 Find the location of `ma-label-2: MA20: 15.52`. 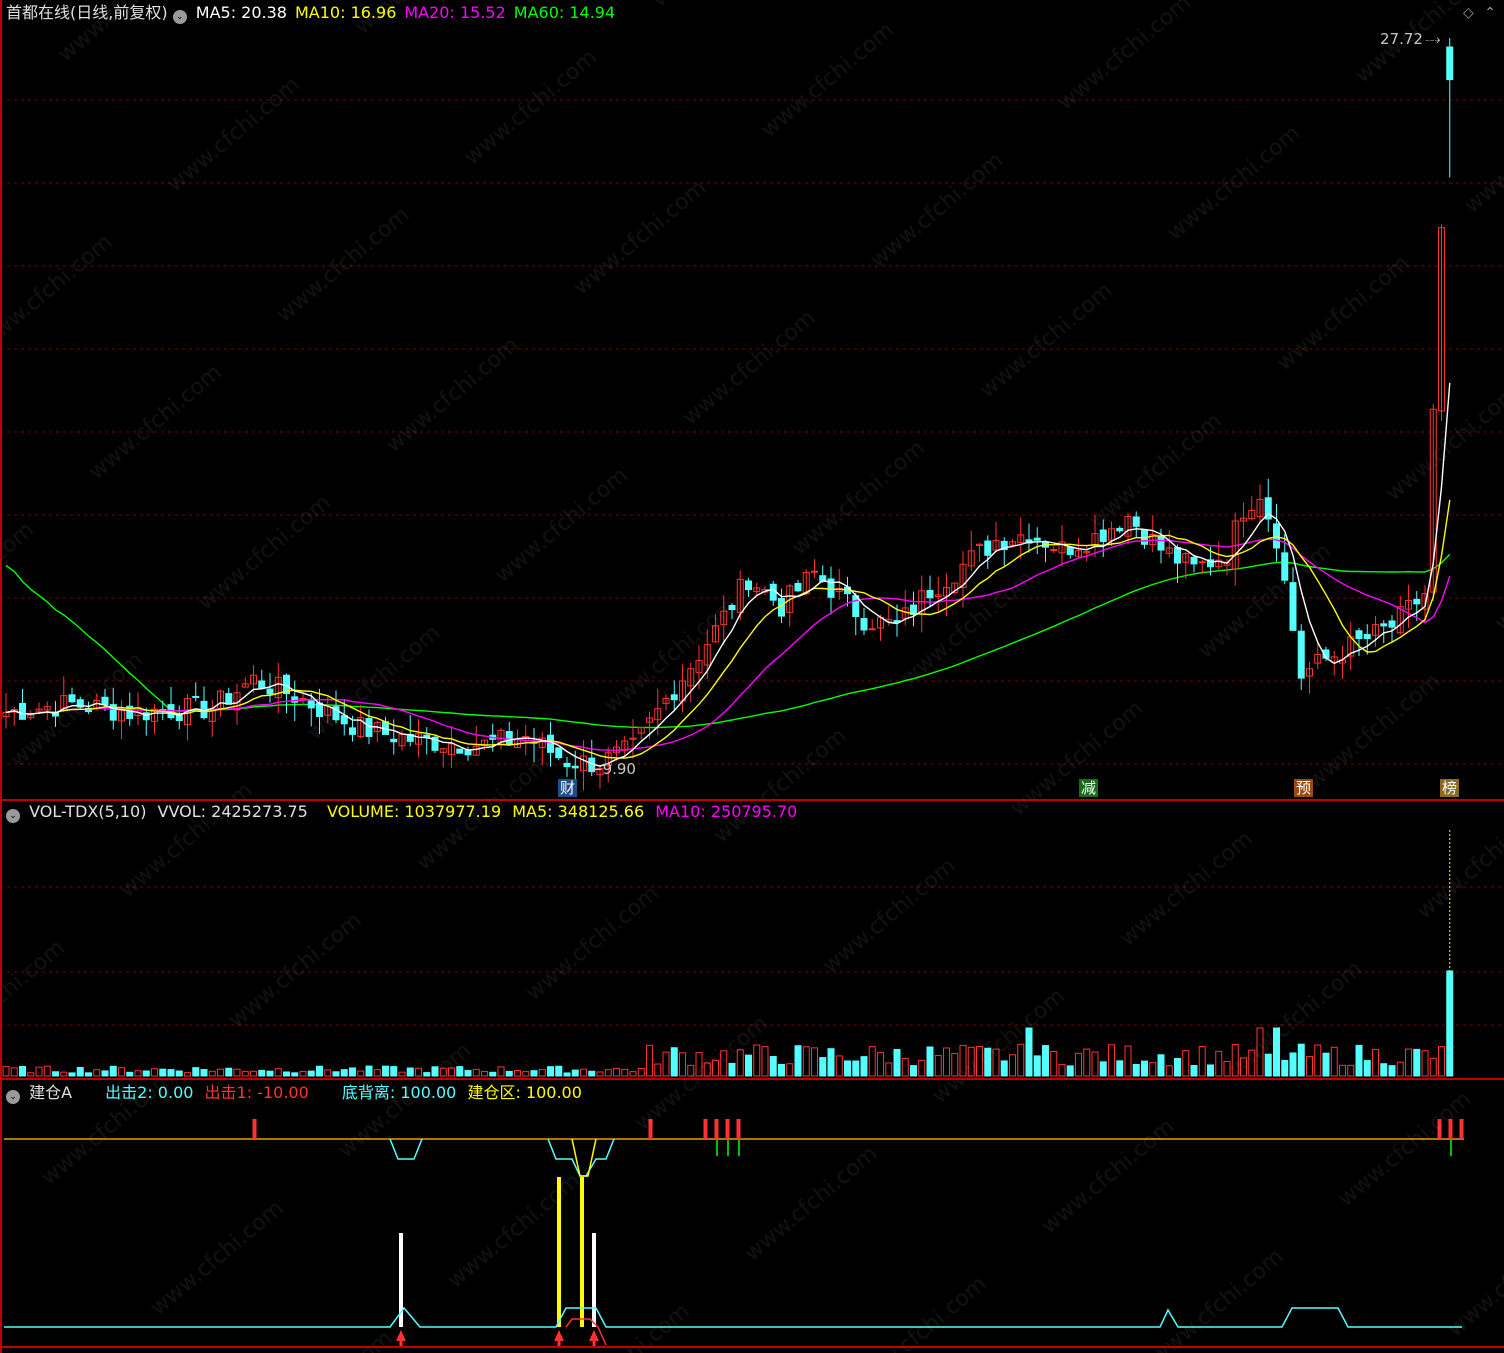

ma-label-2: MA20: 15.52 is located at coordinates (455, 12).